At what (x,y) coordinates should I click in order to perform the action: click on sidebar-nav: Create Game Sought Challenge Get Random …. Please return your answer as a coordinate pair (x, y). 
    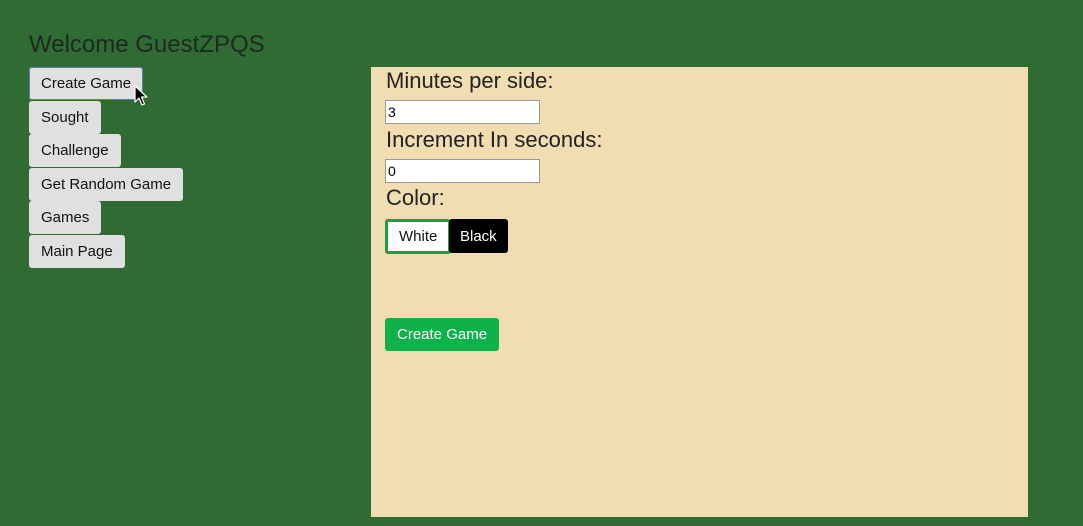
    Looking at the image, I should click on (106, 167).